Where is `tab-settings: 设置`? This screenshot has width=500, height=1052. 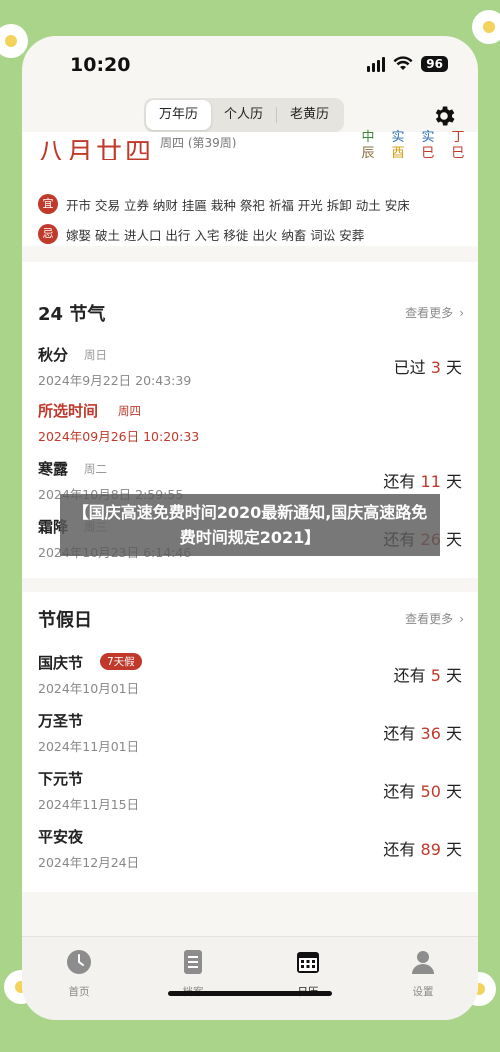 tab-settings: 设置 is located at coordinates (423, 974).